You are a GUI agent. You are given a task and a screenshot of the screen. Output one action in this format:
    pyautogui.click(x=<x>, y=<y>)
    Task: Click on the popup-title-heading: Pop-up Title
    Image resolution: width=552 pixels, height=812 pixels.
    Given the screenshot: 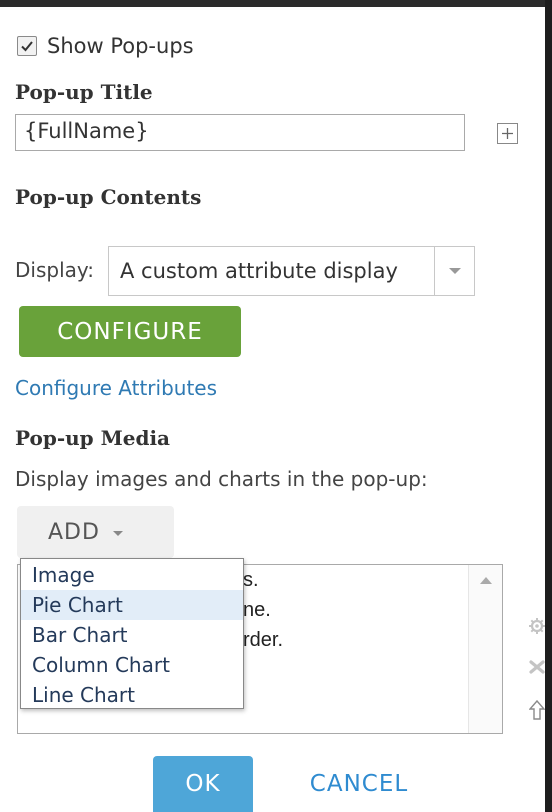 What is the action you would take?
    pyautogui.click(x=84, y=92)
    